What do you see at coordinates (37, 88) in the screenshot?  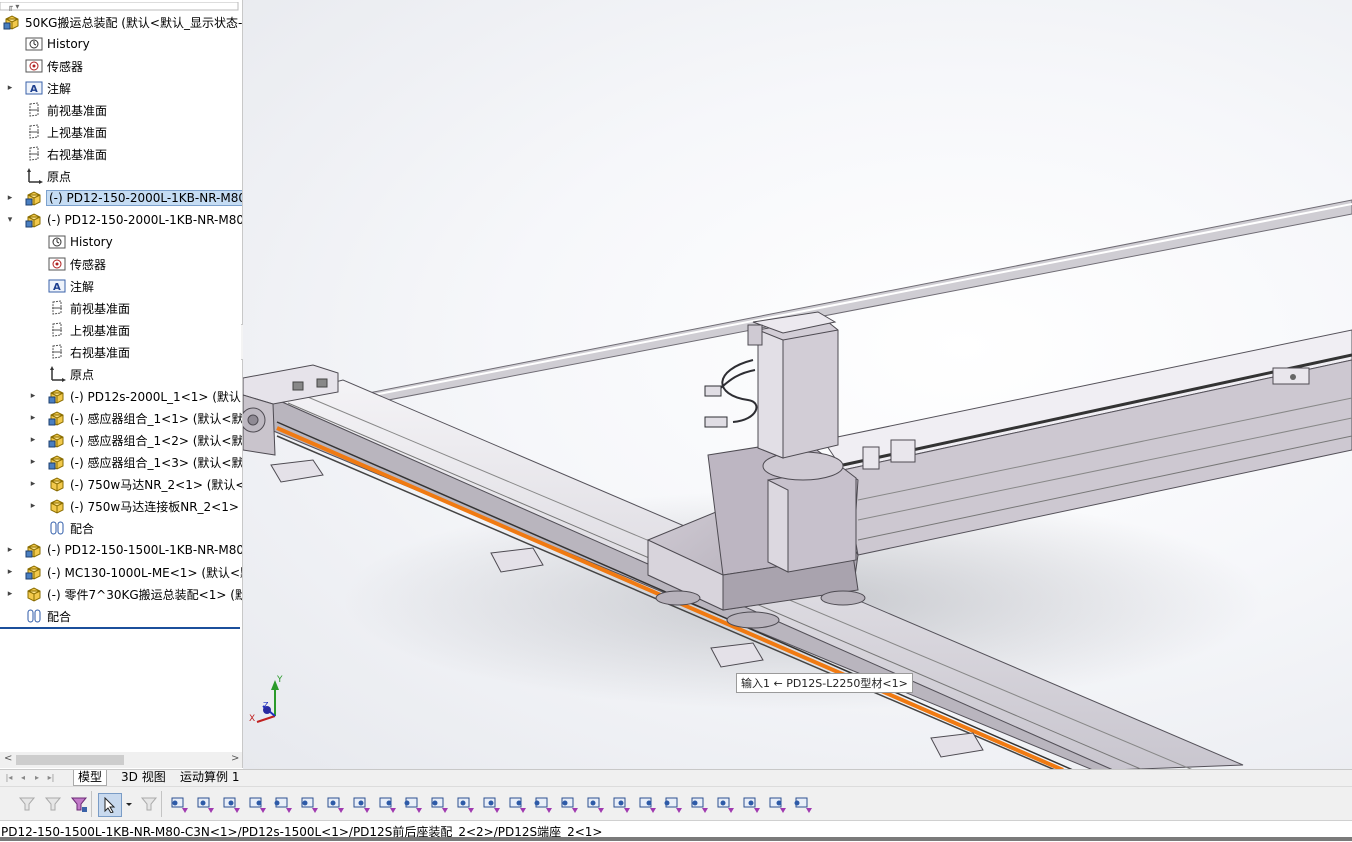 I see `tree-item: ▸ A 注解` at bounding box center [37, 88].